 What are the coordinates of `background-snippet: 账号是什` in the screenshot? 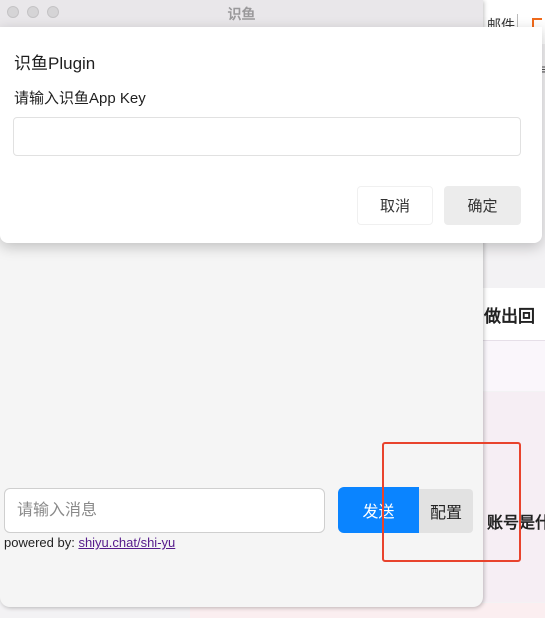 It's located at (516, 523).